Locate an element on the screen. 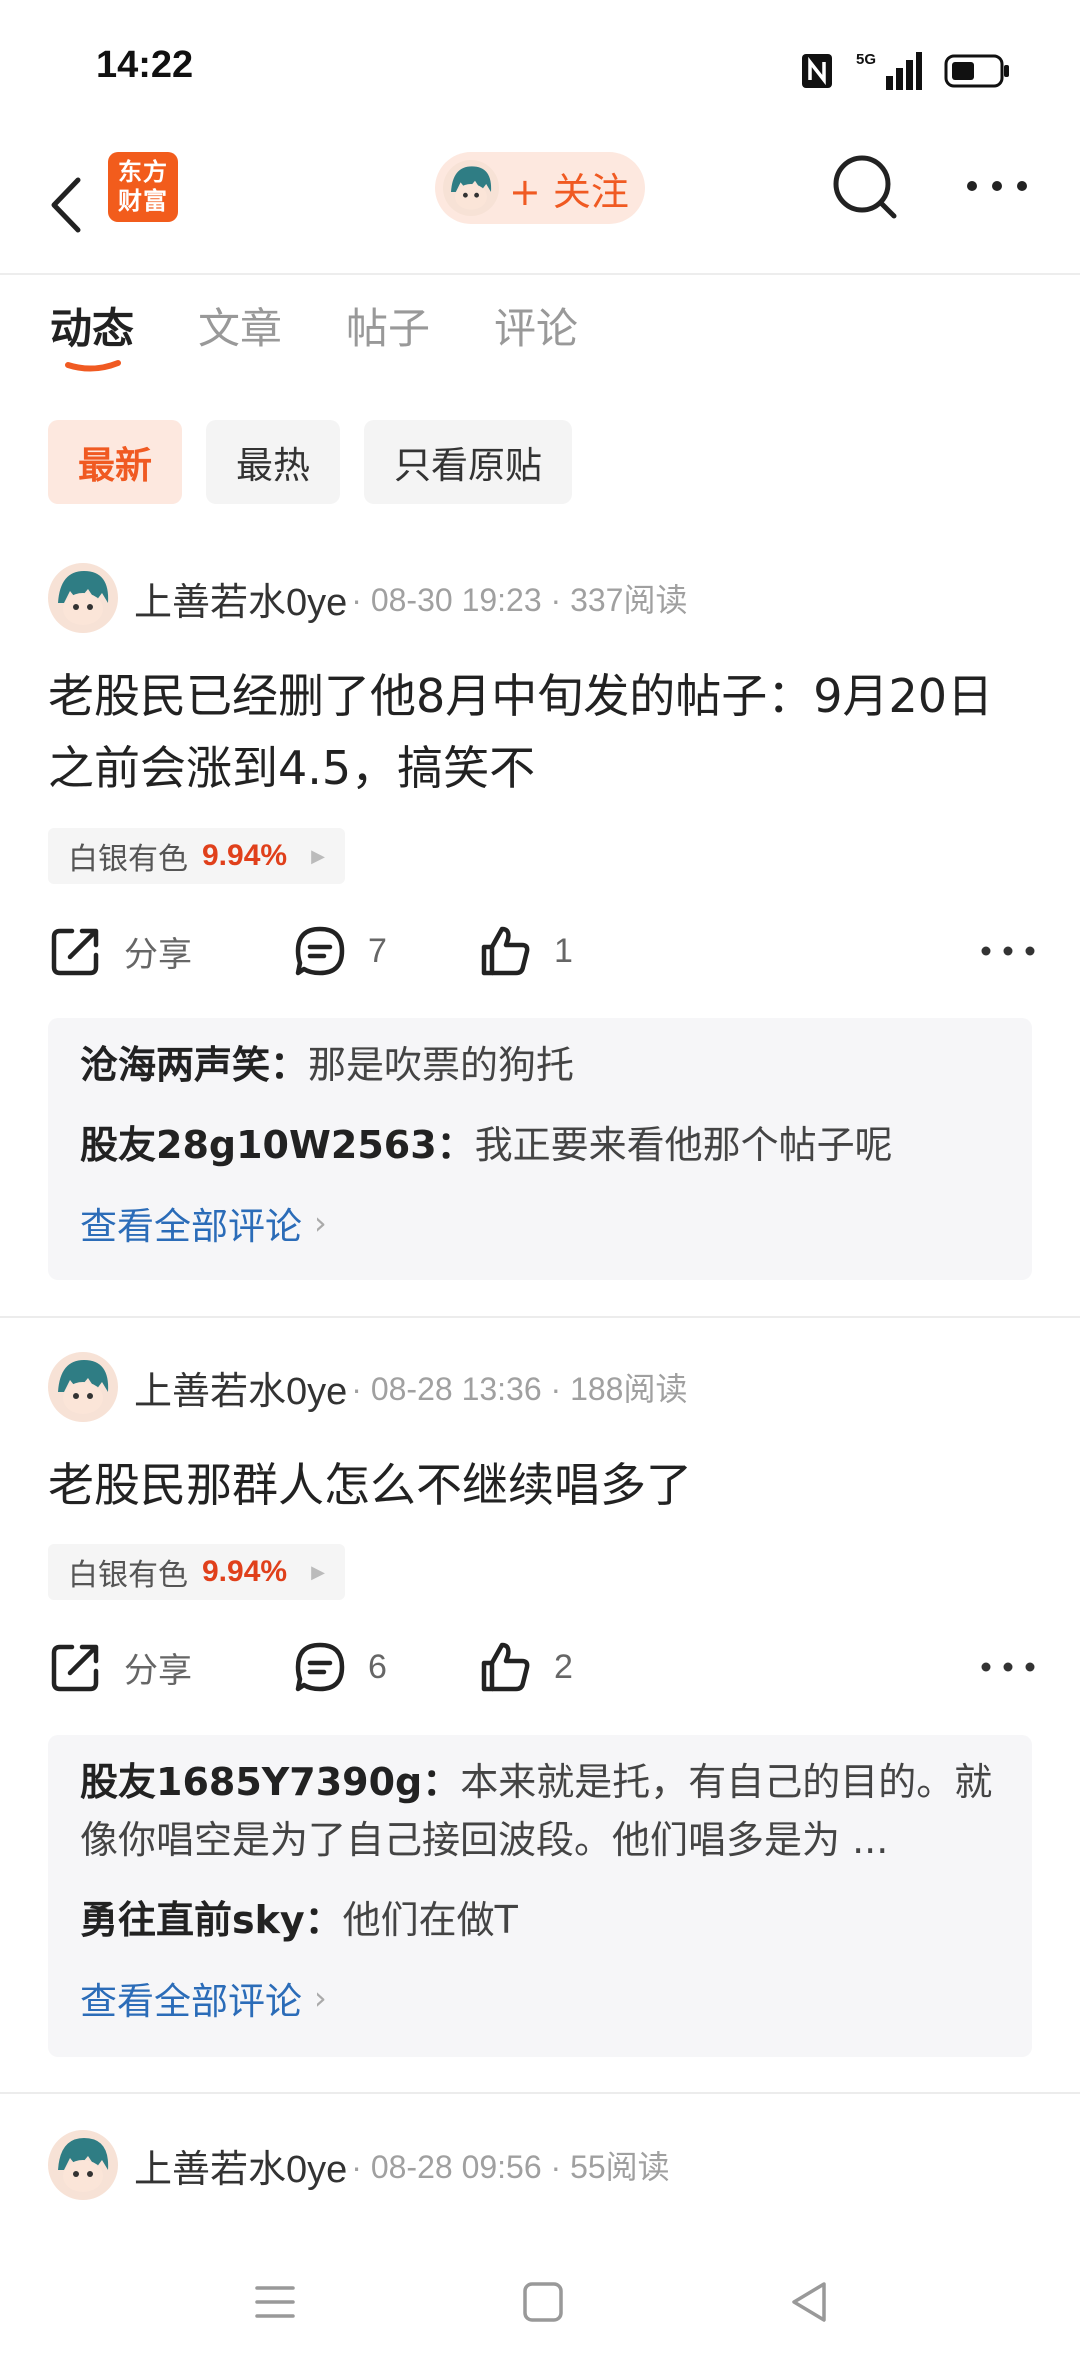 This screenshot has width=1080, height=2373. comment-author: 股友1685Y7390g： is located at coordinates (270, 1782).